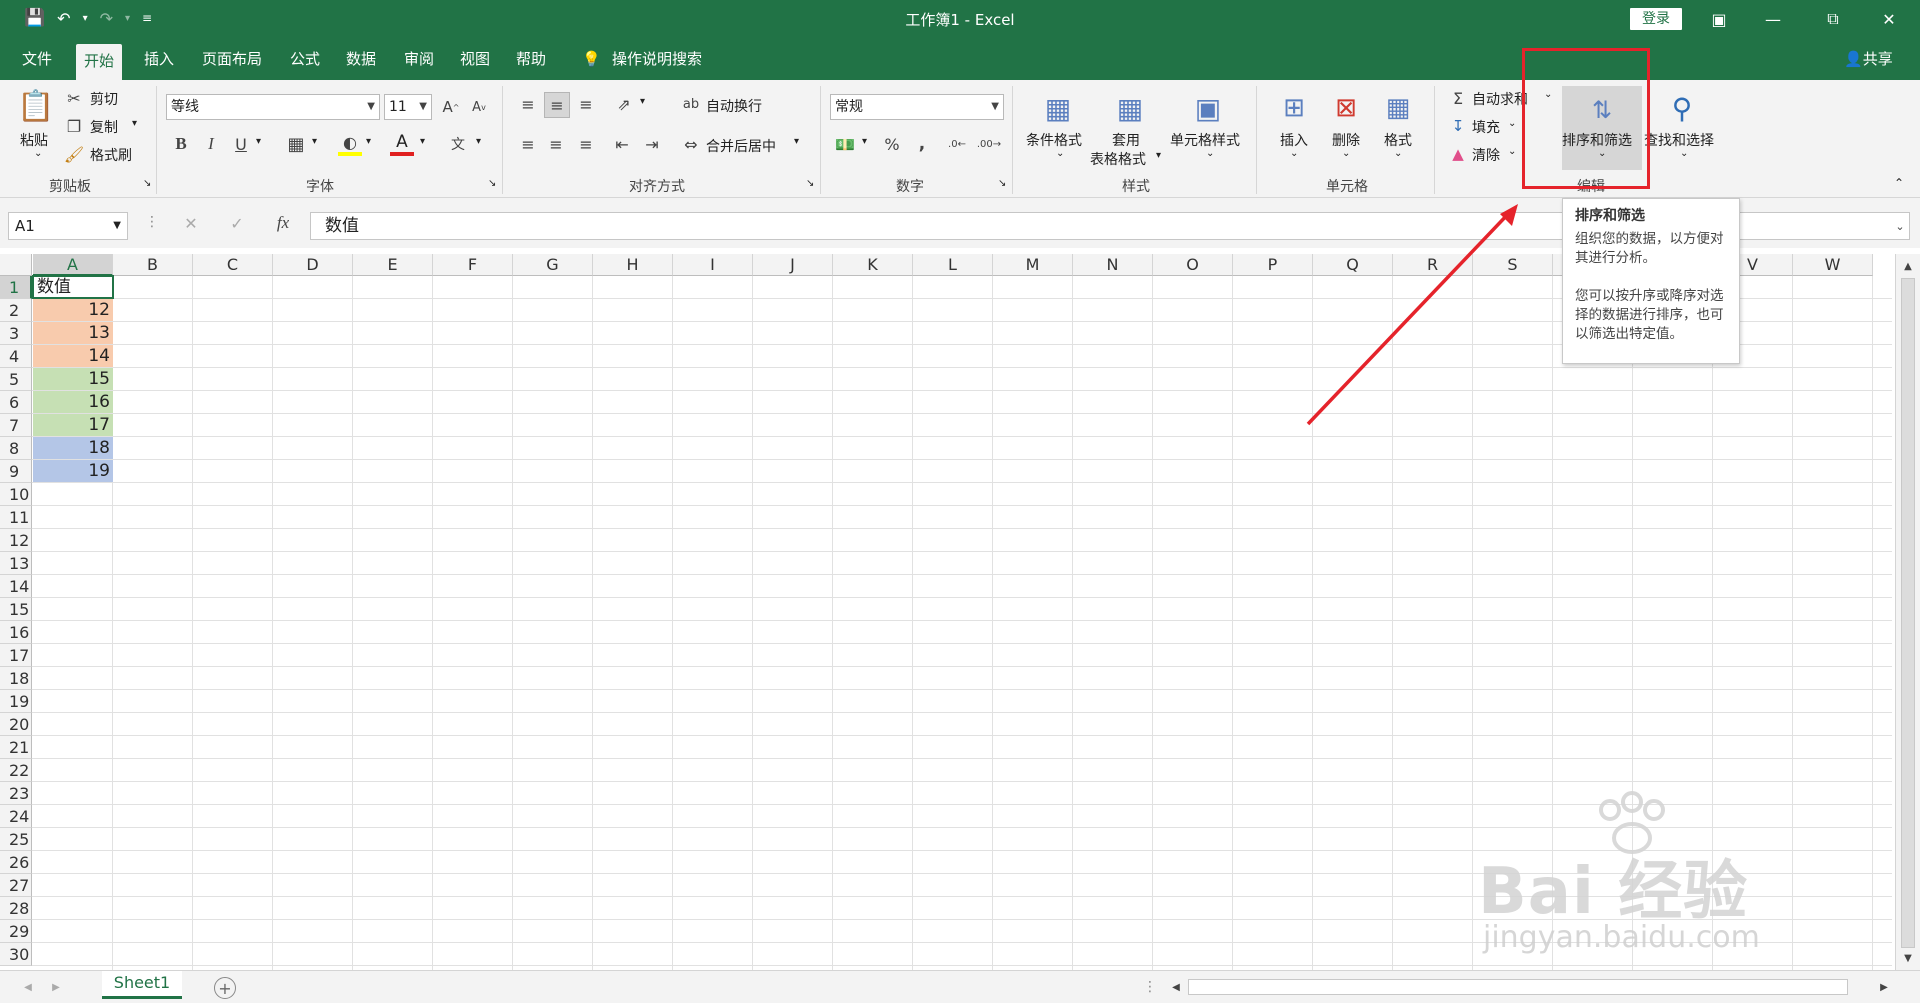  Describe the element at coordinates (873, 265) in the screenshot. I see `column-header: K` at that location.